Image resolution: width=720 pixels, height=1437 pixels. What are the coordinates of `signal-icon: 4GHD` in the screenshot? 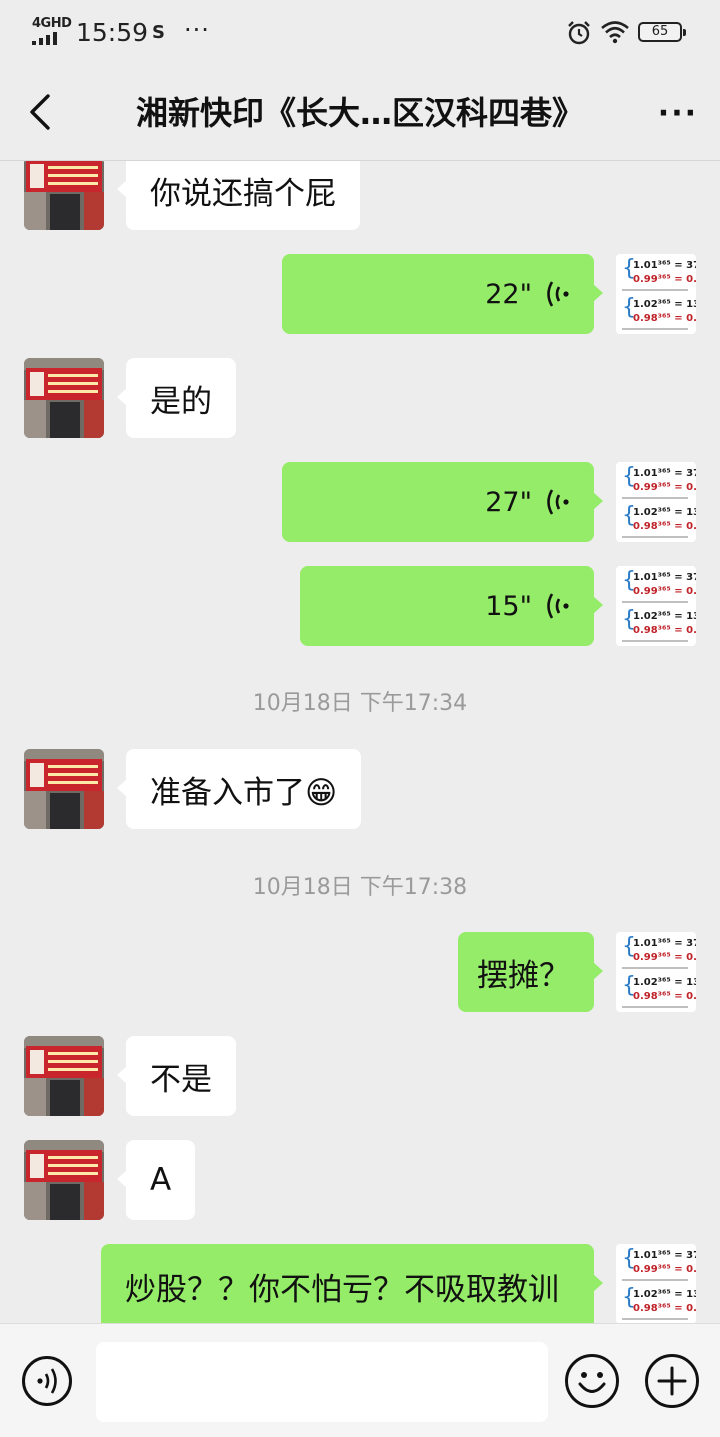 It's located at (51, 30).